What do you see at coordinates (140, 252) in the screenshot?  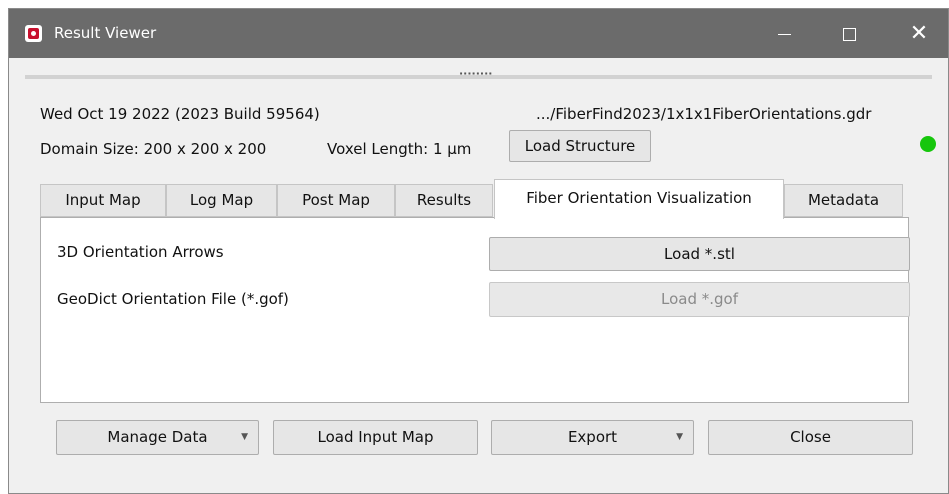 I see `orientation-arrows-label: 3D Orientation Arrows` at bounding box center [140, 252].